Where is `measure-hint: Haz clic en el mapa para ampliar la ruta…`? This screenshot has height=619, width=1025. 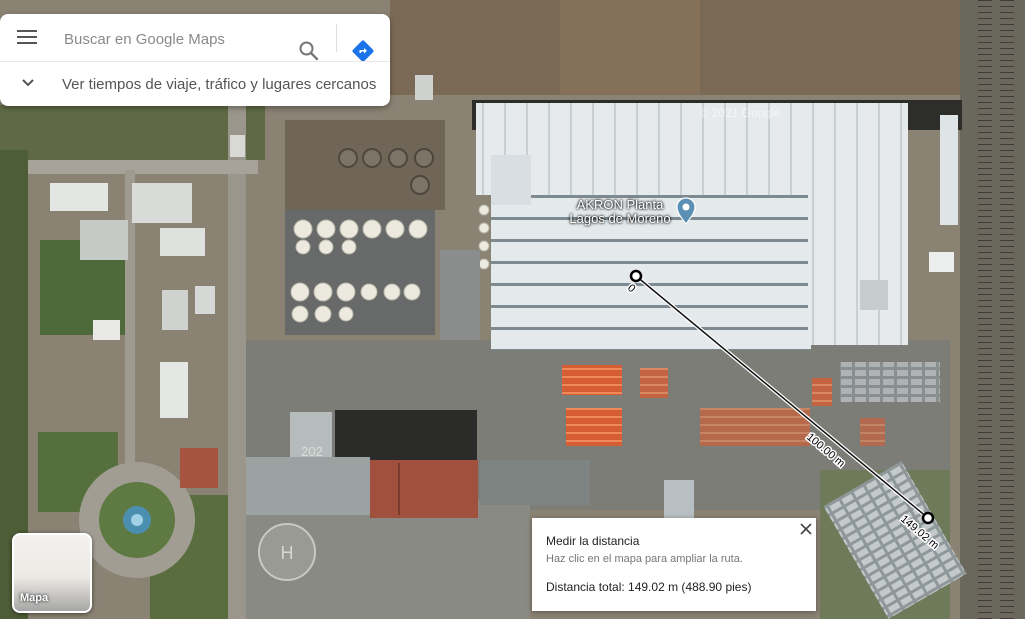 measure-hint: Haz clic en el mapa para ampliar la ruta… is located at coordinates (644, 559).